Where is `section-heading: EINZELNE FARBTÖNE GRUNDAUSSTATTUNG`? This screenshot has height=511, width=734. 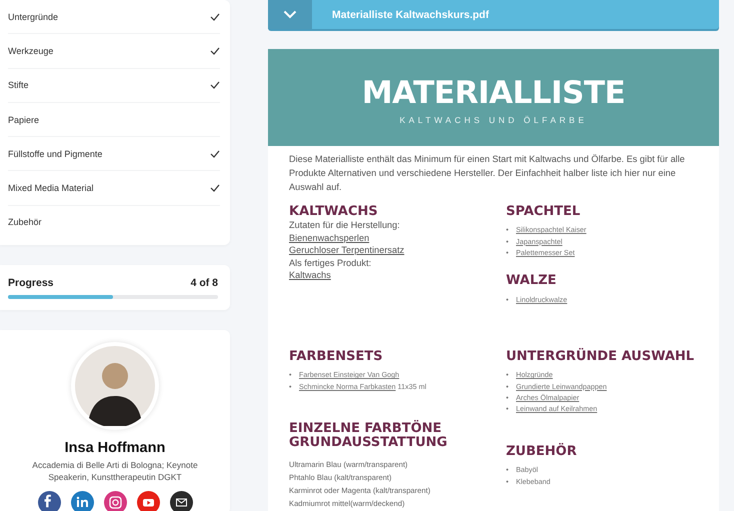
section-heading: EINZELNE FARBTÖNE GRUNDAUSSTATTUNG is located at coordinates (368, 436).